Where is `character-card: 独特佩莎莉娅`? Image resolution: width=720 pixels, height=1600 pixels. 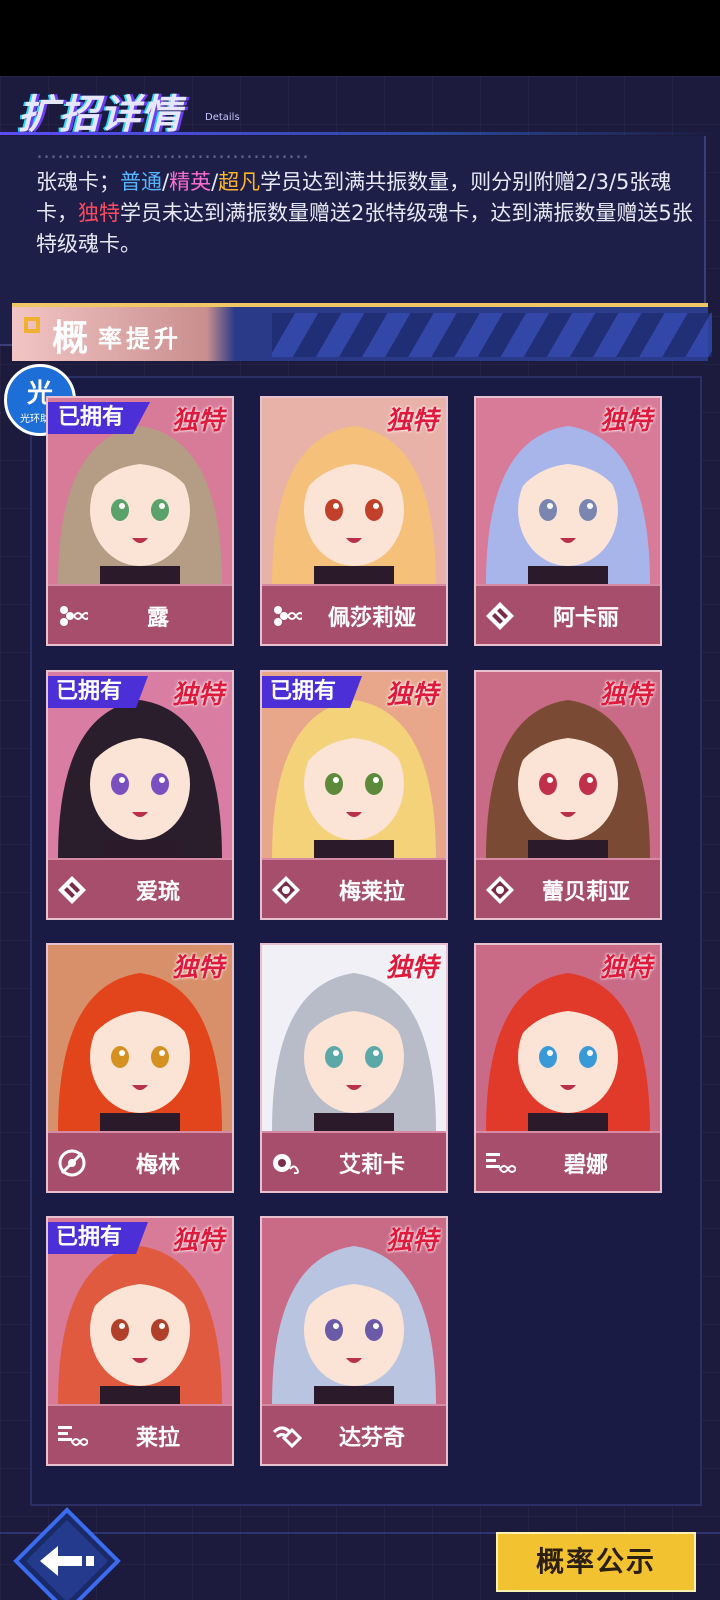
character-card: 独特佩莎莉娅 is located at coordinates (354, 521).